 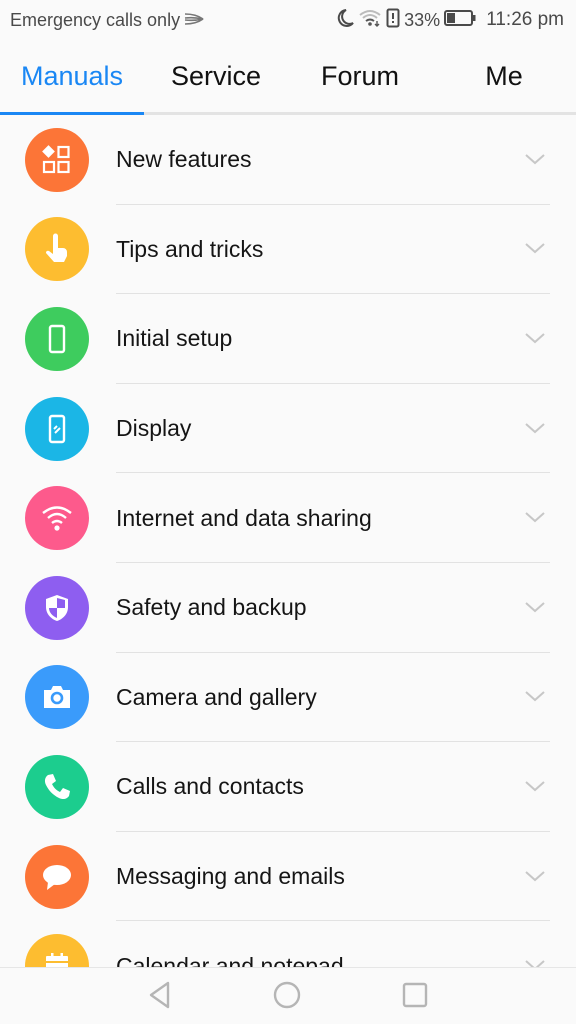 What do you see at coordinates (211, 607) in the screenshot?
I see `list-item-label: Safety and backup` at bounding box center [211, 607].